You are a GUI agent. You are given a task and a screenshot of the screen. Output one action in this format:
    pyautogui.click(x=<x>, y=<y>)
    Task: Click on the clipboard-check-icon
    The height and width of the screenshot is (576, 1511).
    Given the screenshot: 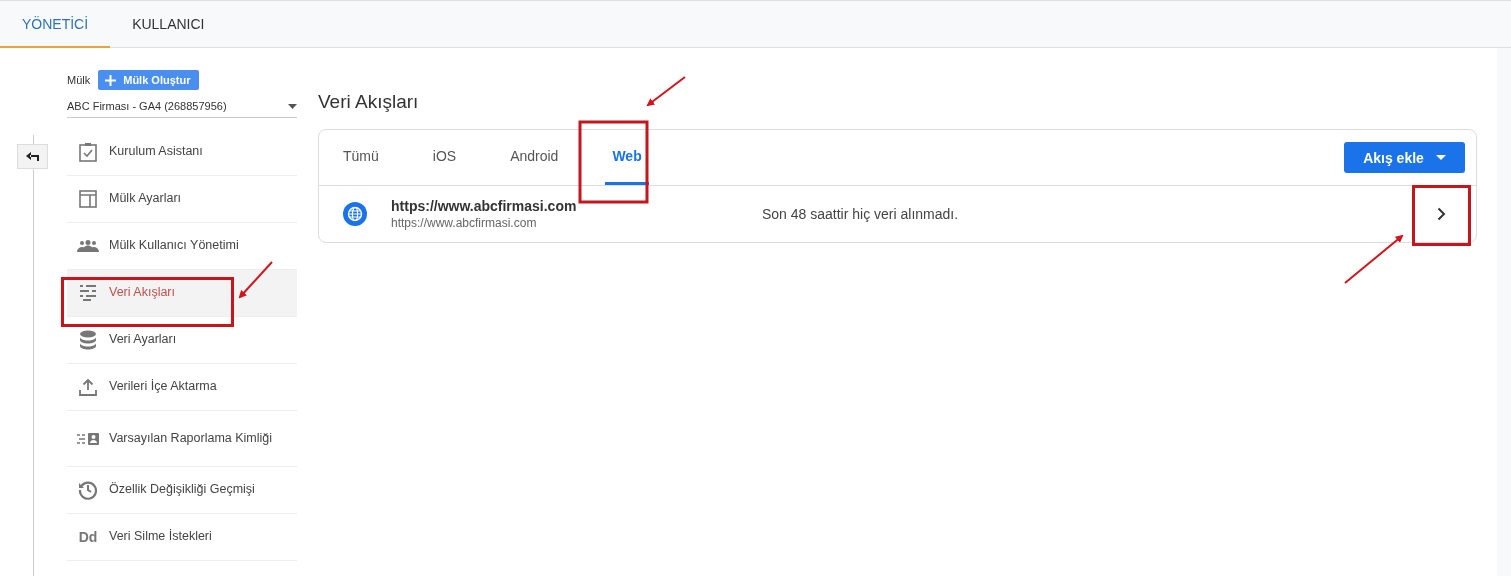 What is the action you would take?
    pyautogui.click(x=88, y=152)
    